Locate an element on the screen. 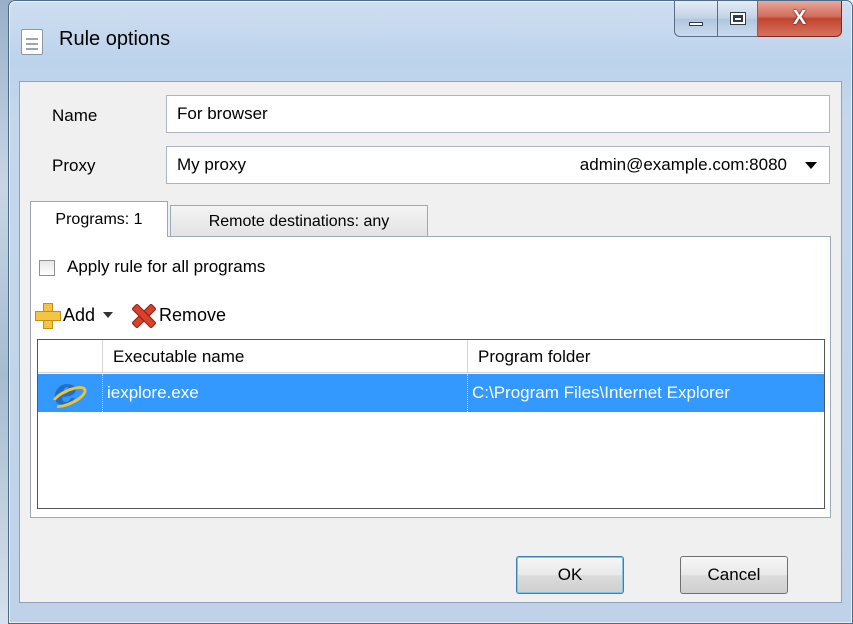  chevron-down-icon is located at coordinates (811, 165).